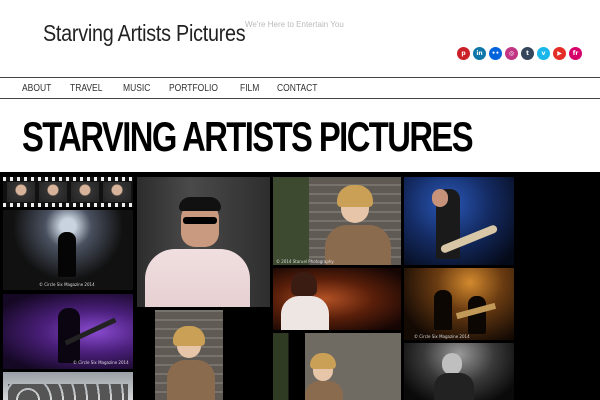 The width and height of the screenshot is (600, 400). I want to click on tumblr-icon: t, so click(527, 53).